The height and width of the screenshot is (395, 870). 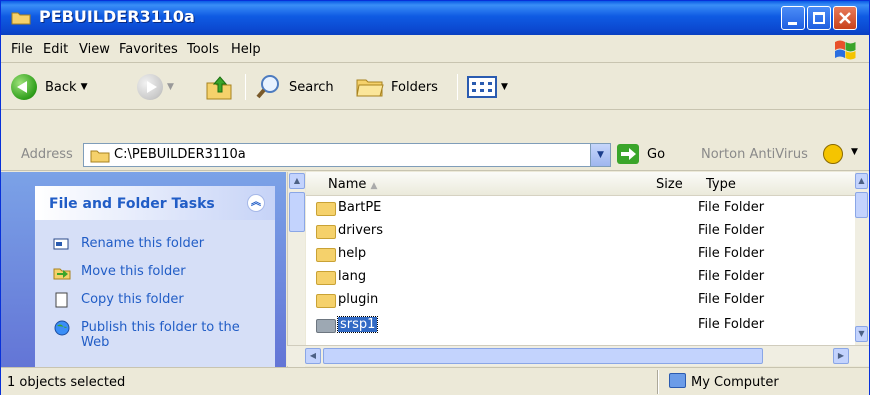 I want to click on up-folder-button, so click(x=220, y=87).